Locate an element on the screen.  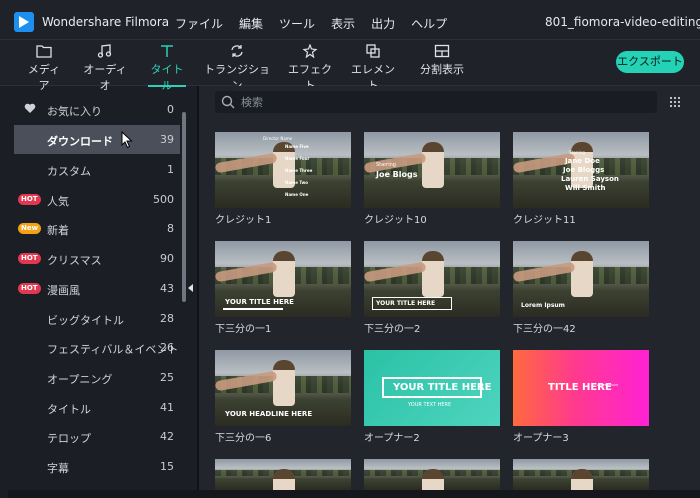
overlay-line: Director Name is located at coordinates (278, 138).